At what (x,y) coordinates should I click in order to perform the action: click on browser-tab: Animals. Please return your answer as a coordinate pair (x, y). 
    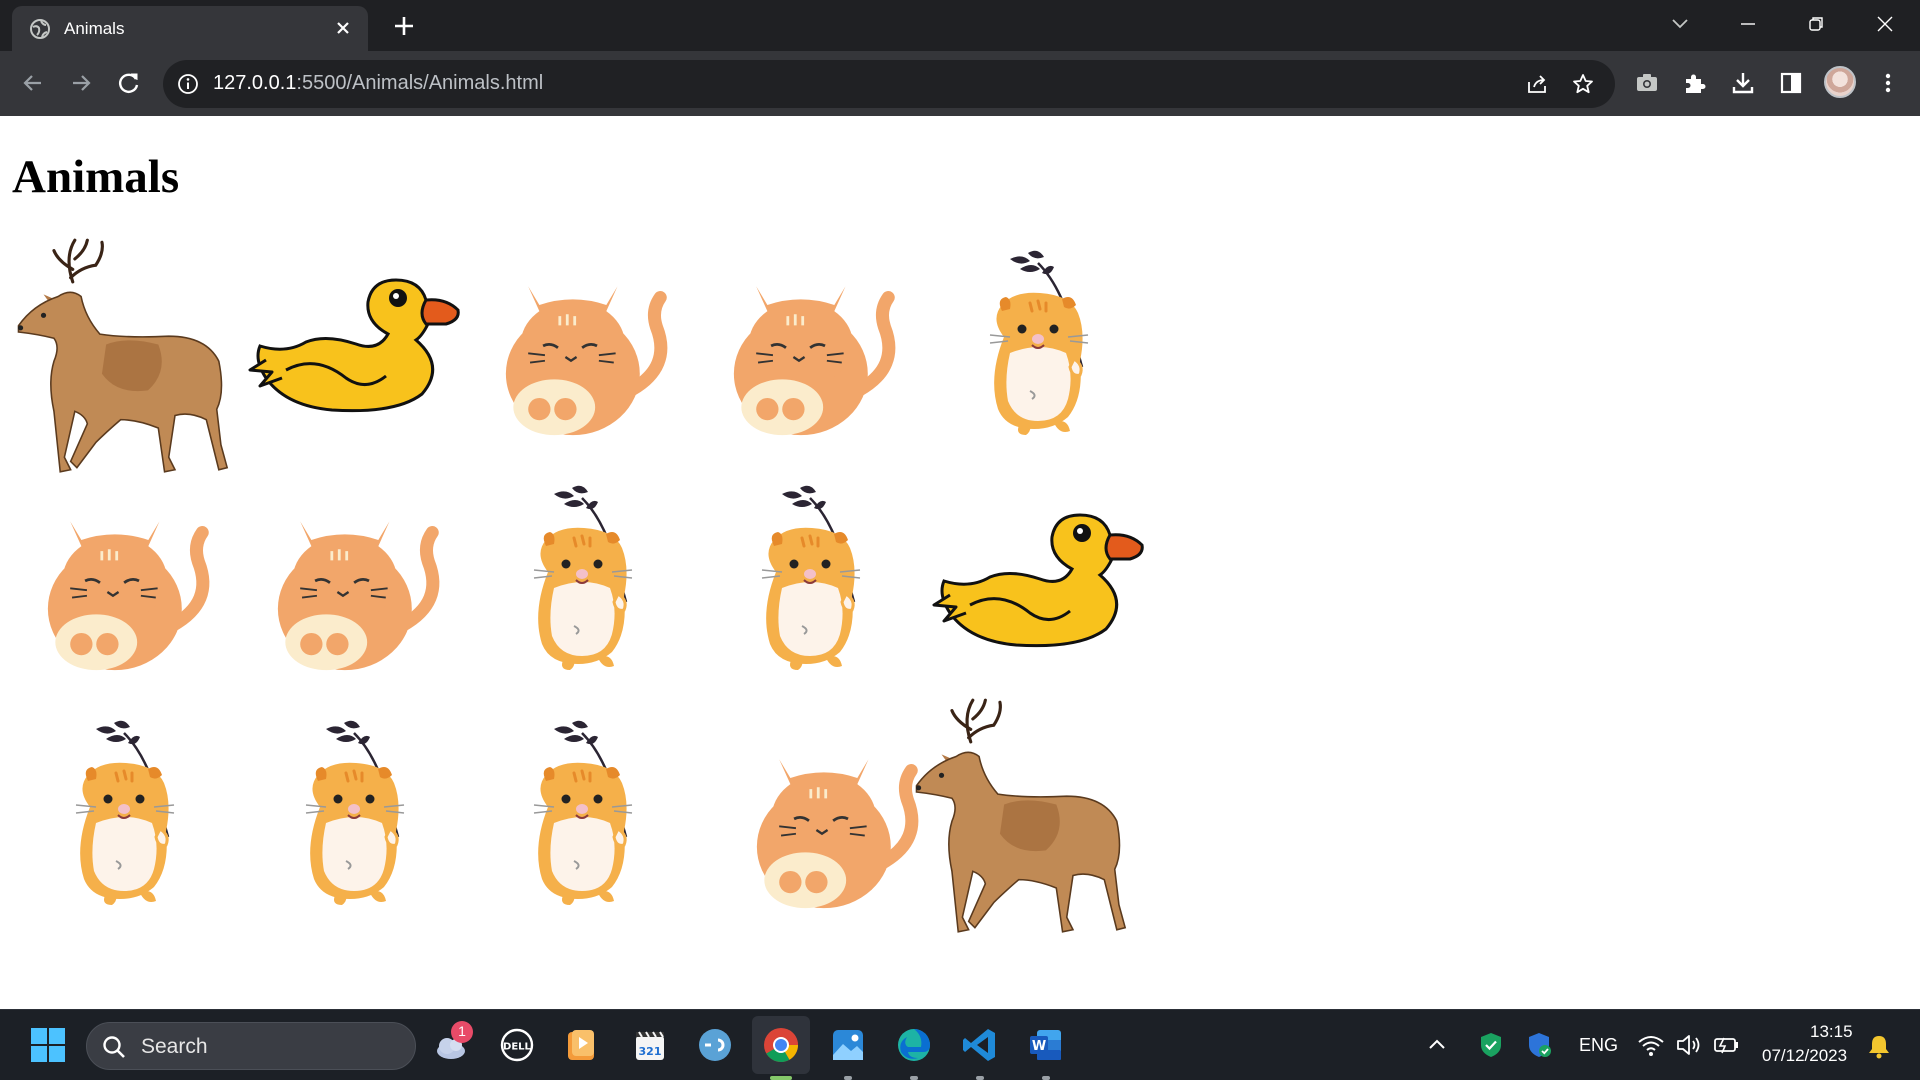
    Looking at the image, I should click on (190, 28).